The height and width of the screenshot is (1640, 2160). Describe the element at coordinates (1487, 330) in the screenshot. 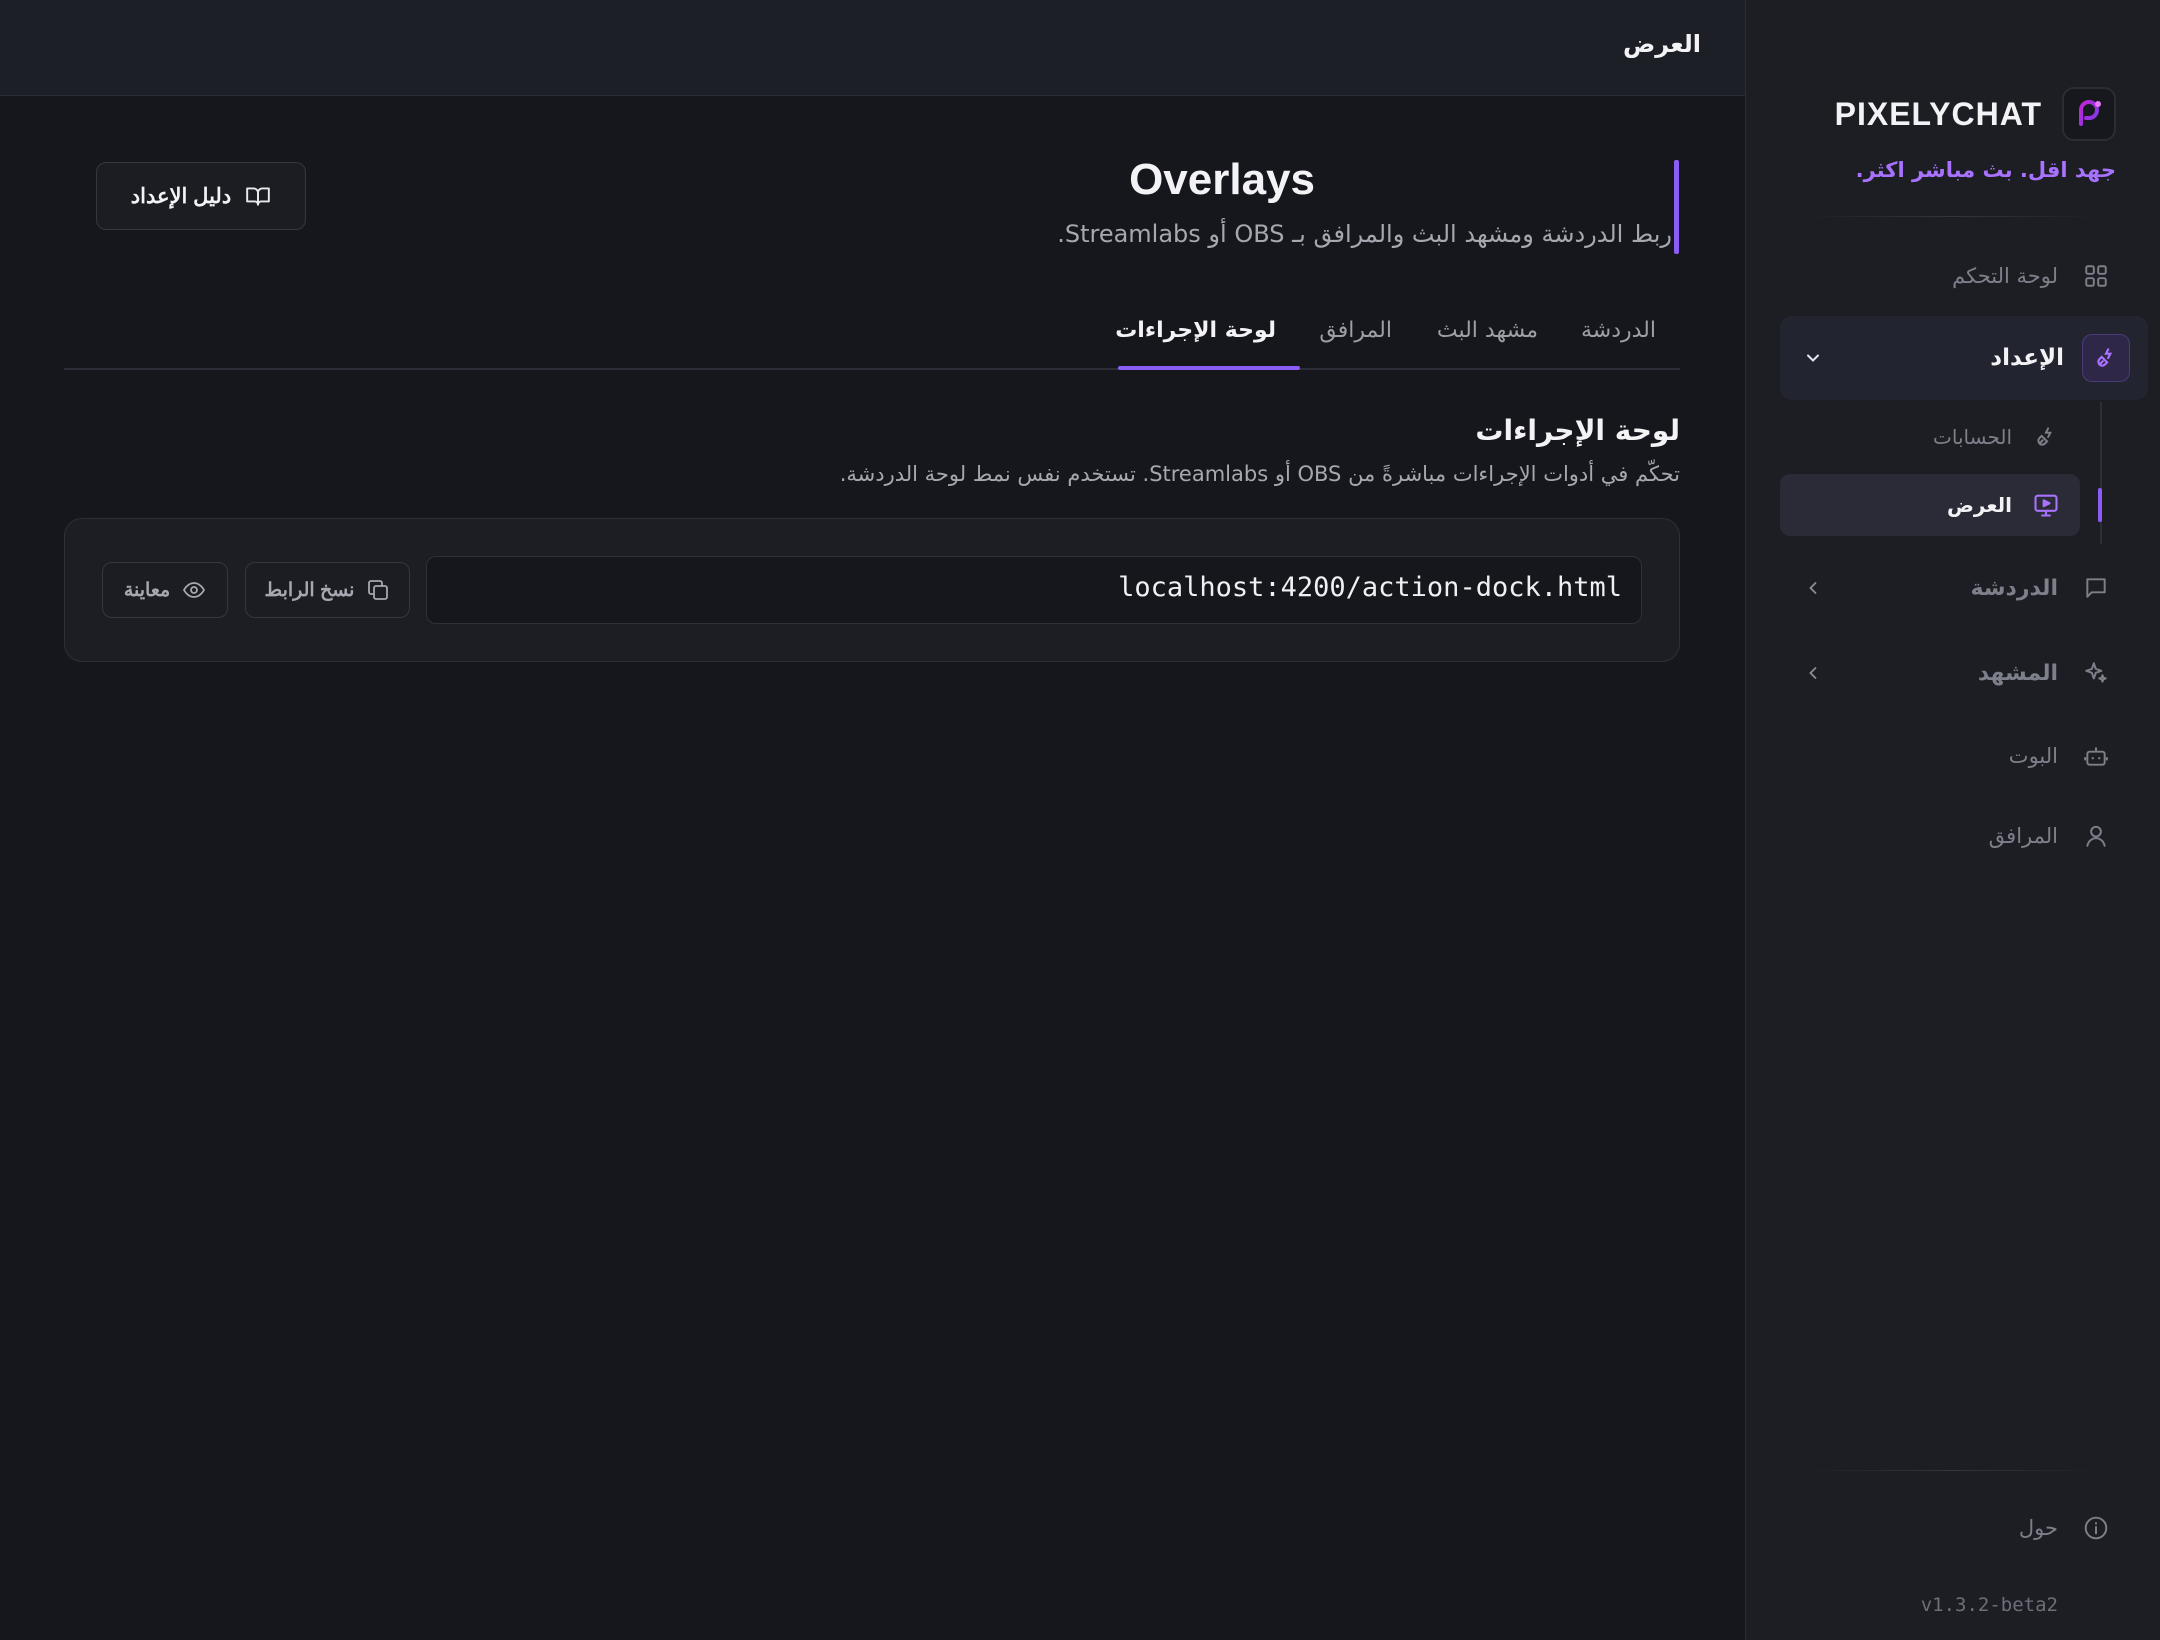

I see `tab-stream-scene: مشهد البث` at that location.